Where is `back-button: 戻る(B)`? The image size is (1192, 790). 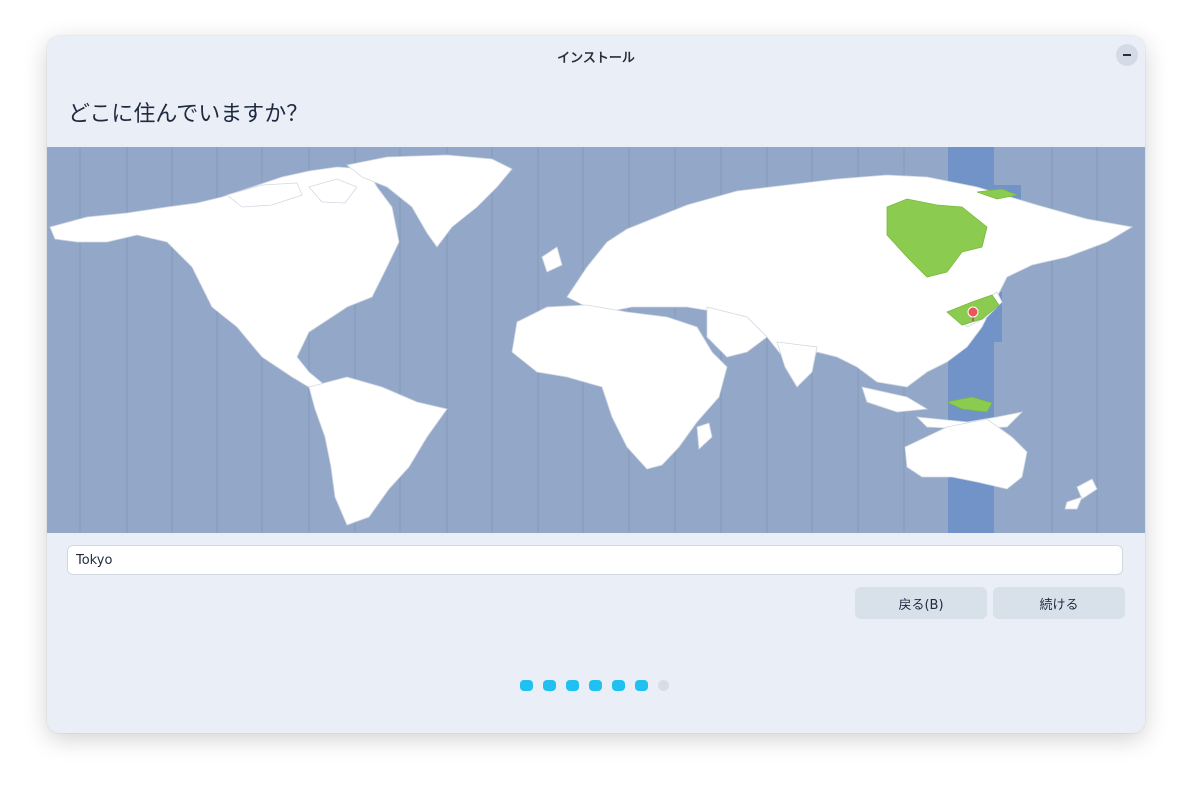
back-button: 戻る(B) is located at coordinates (921, 603).